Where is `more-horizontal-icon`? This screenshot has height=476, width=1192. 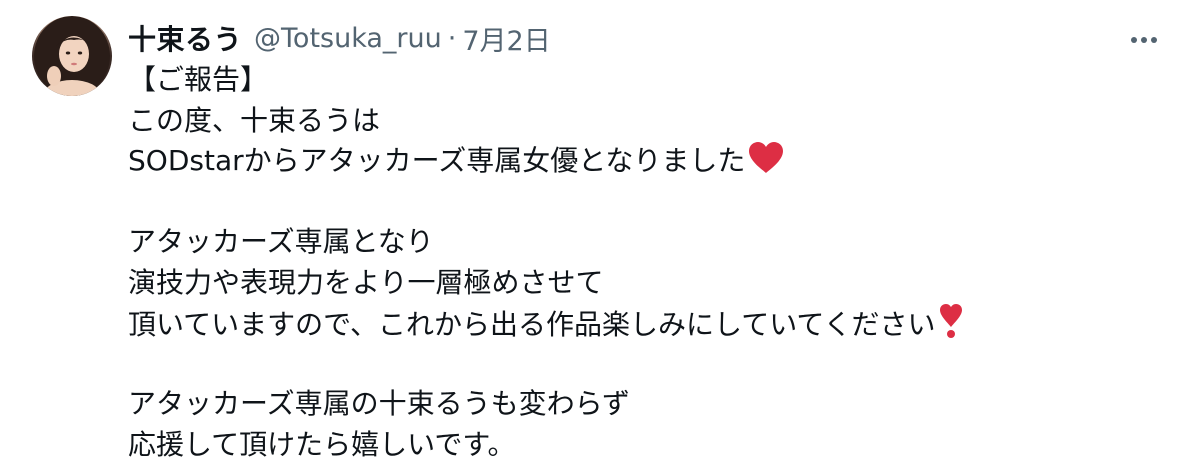
more-horizontal-icon is located at coordinates (1144, 40).